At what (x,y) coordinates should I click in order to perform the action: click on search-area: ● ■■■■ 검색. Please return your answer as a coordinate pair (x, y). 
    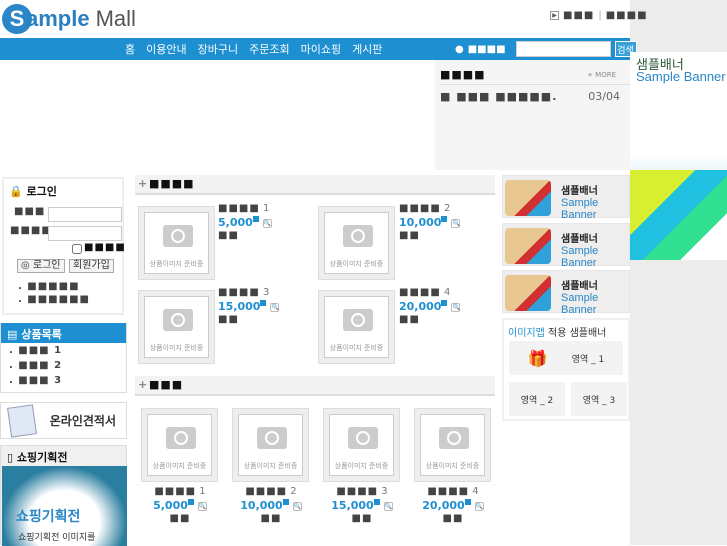
    Looking at the image, I should click on (546, 49).